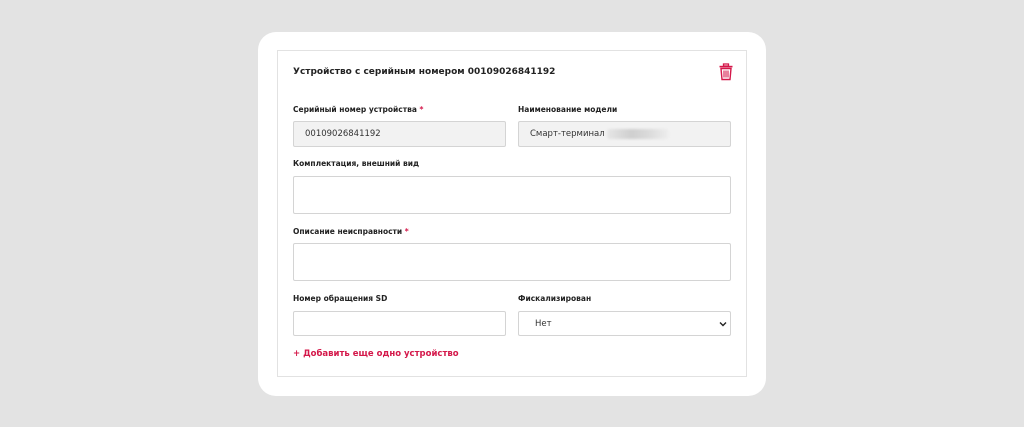 The width and height of the screenshot is (1024, 427). Describe the element at coordinates (376, 354) in the screenshot. I see `add-device-link: + Добавить еще одно устройство` at that location.